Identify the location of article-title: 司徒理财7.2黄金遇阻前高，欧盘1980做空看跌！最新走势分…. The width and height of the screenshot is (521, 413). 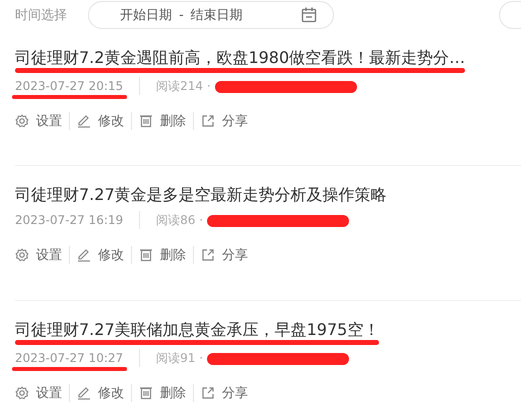
(240, 58).